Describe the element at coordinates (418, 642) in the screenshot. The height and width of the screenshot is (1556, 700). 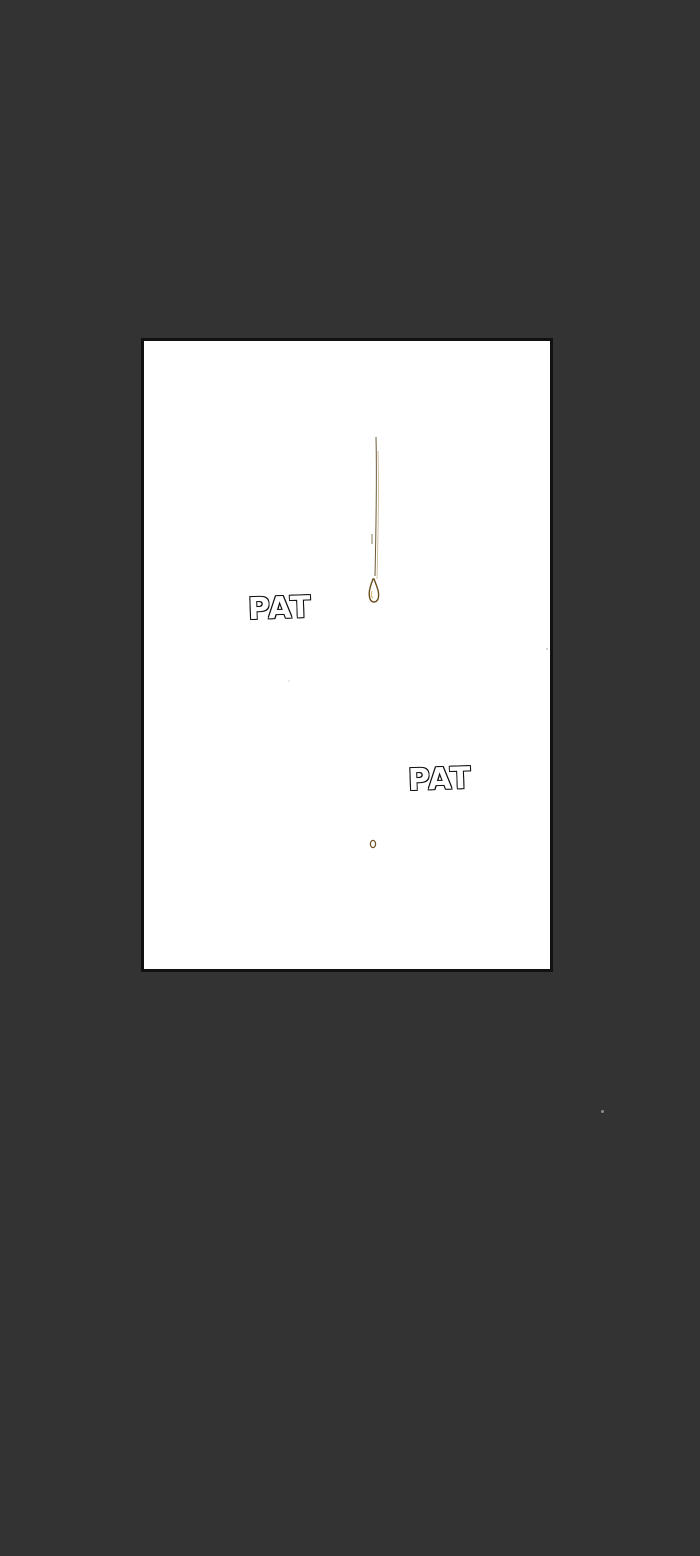
I see `water-drip-illustration` at that location.